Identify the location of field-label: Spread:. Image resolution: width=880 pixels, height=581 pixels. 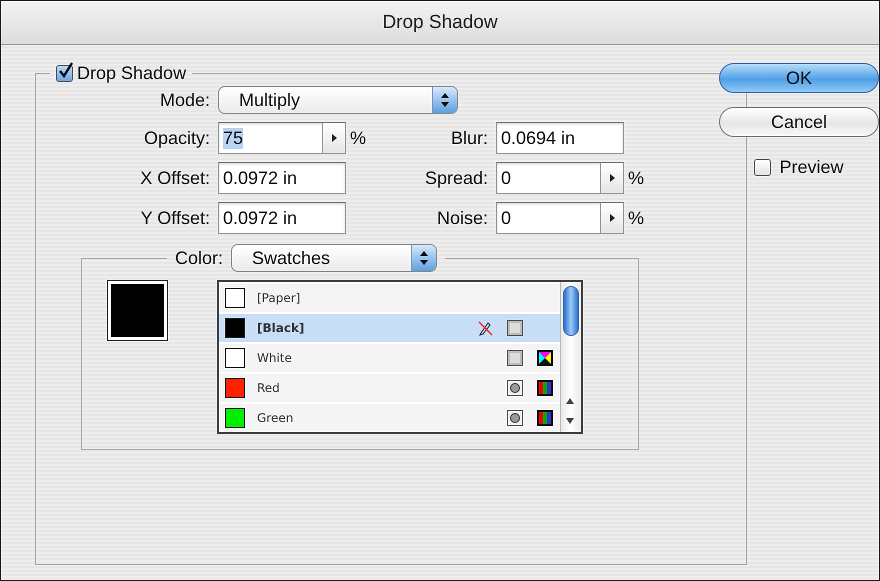
(456, 178).